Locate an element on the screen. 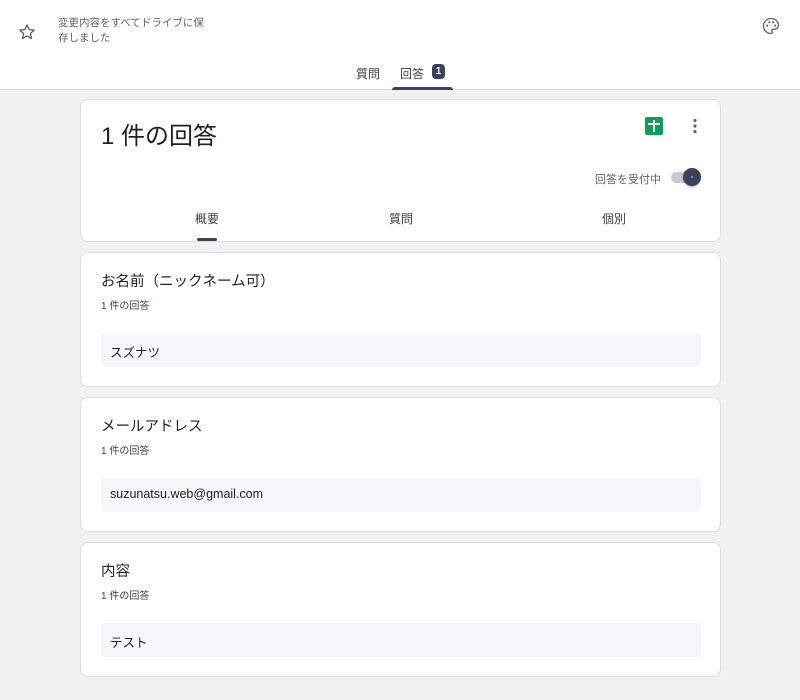  star-icon is located at coordinates (27, 32).